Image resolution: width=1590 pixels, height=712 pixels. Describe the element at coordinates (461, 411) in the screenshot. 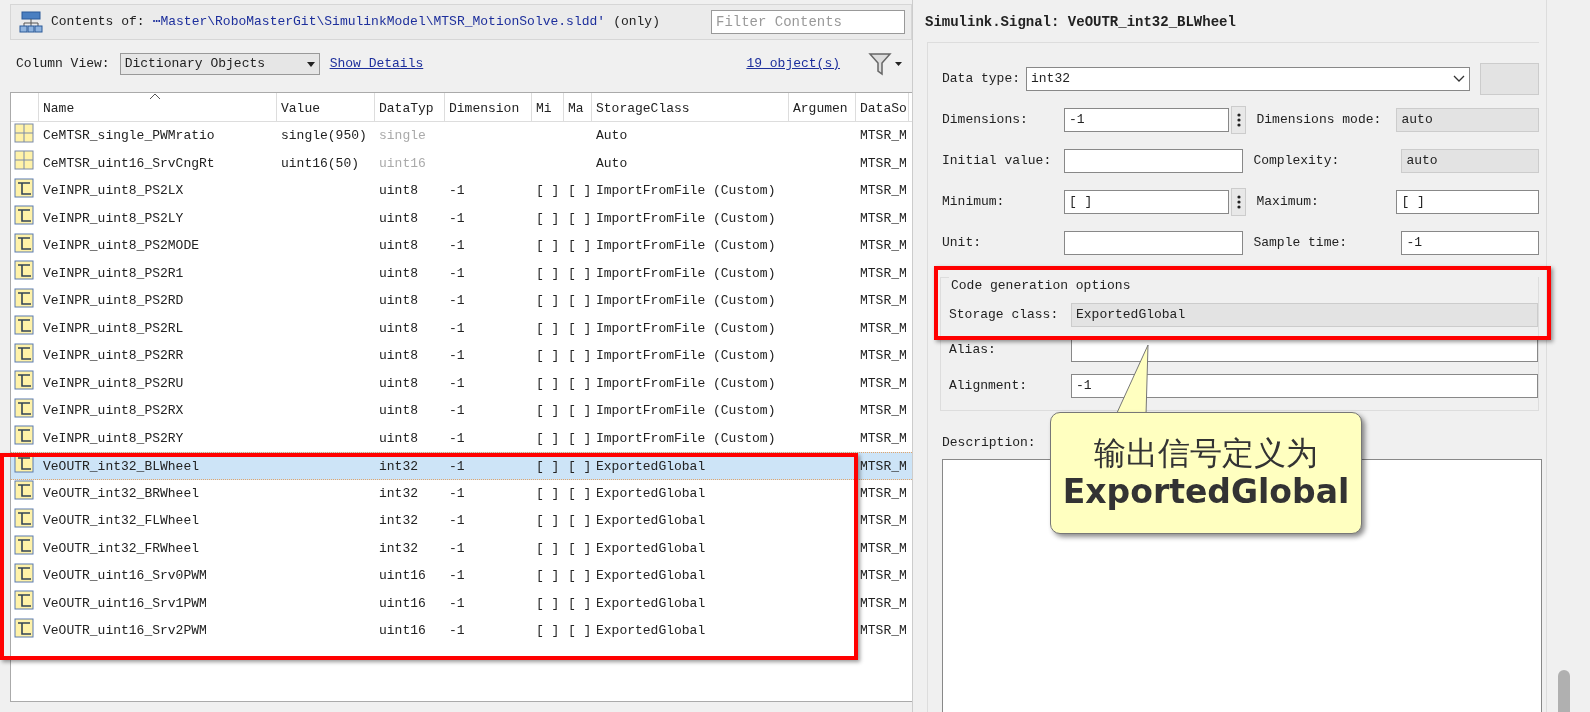

I see `table-row: VeINPR_uint8_PS2RX uint8 -1 [ ] [ ] ImportFromFile (Custom) MTSR_M` at that location.